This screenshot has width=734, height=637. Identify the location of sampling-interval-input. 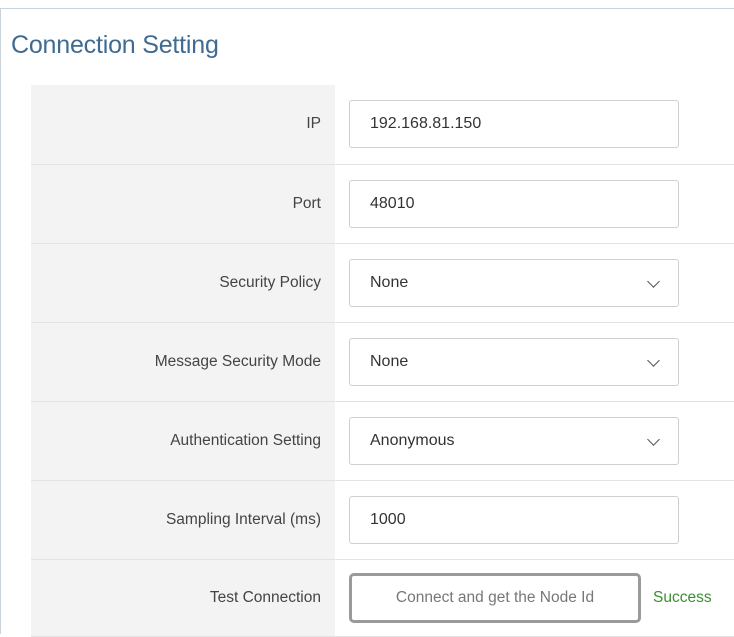
(514, 519).